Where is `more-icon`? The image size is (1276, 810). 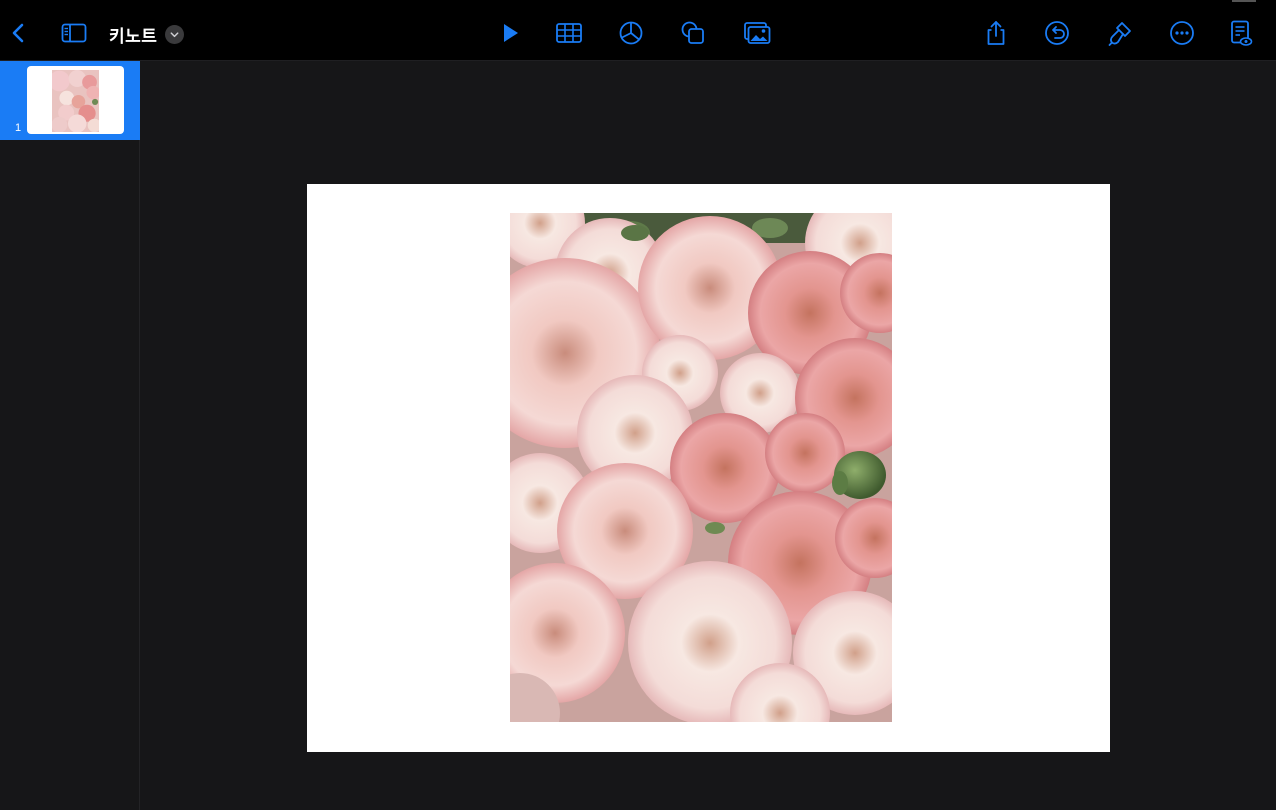
more-icon is located at coordinates (1182, 33).